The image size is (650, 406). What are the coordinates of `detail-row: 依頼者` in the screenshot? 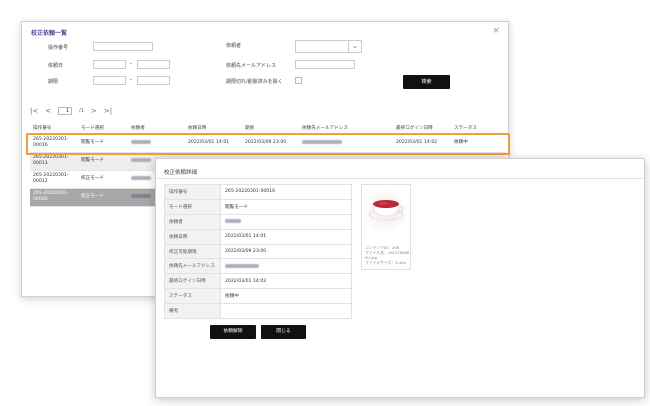 It's located at (258, 221).